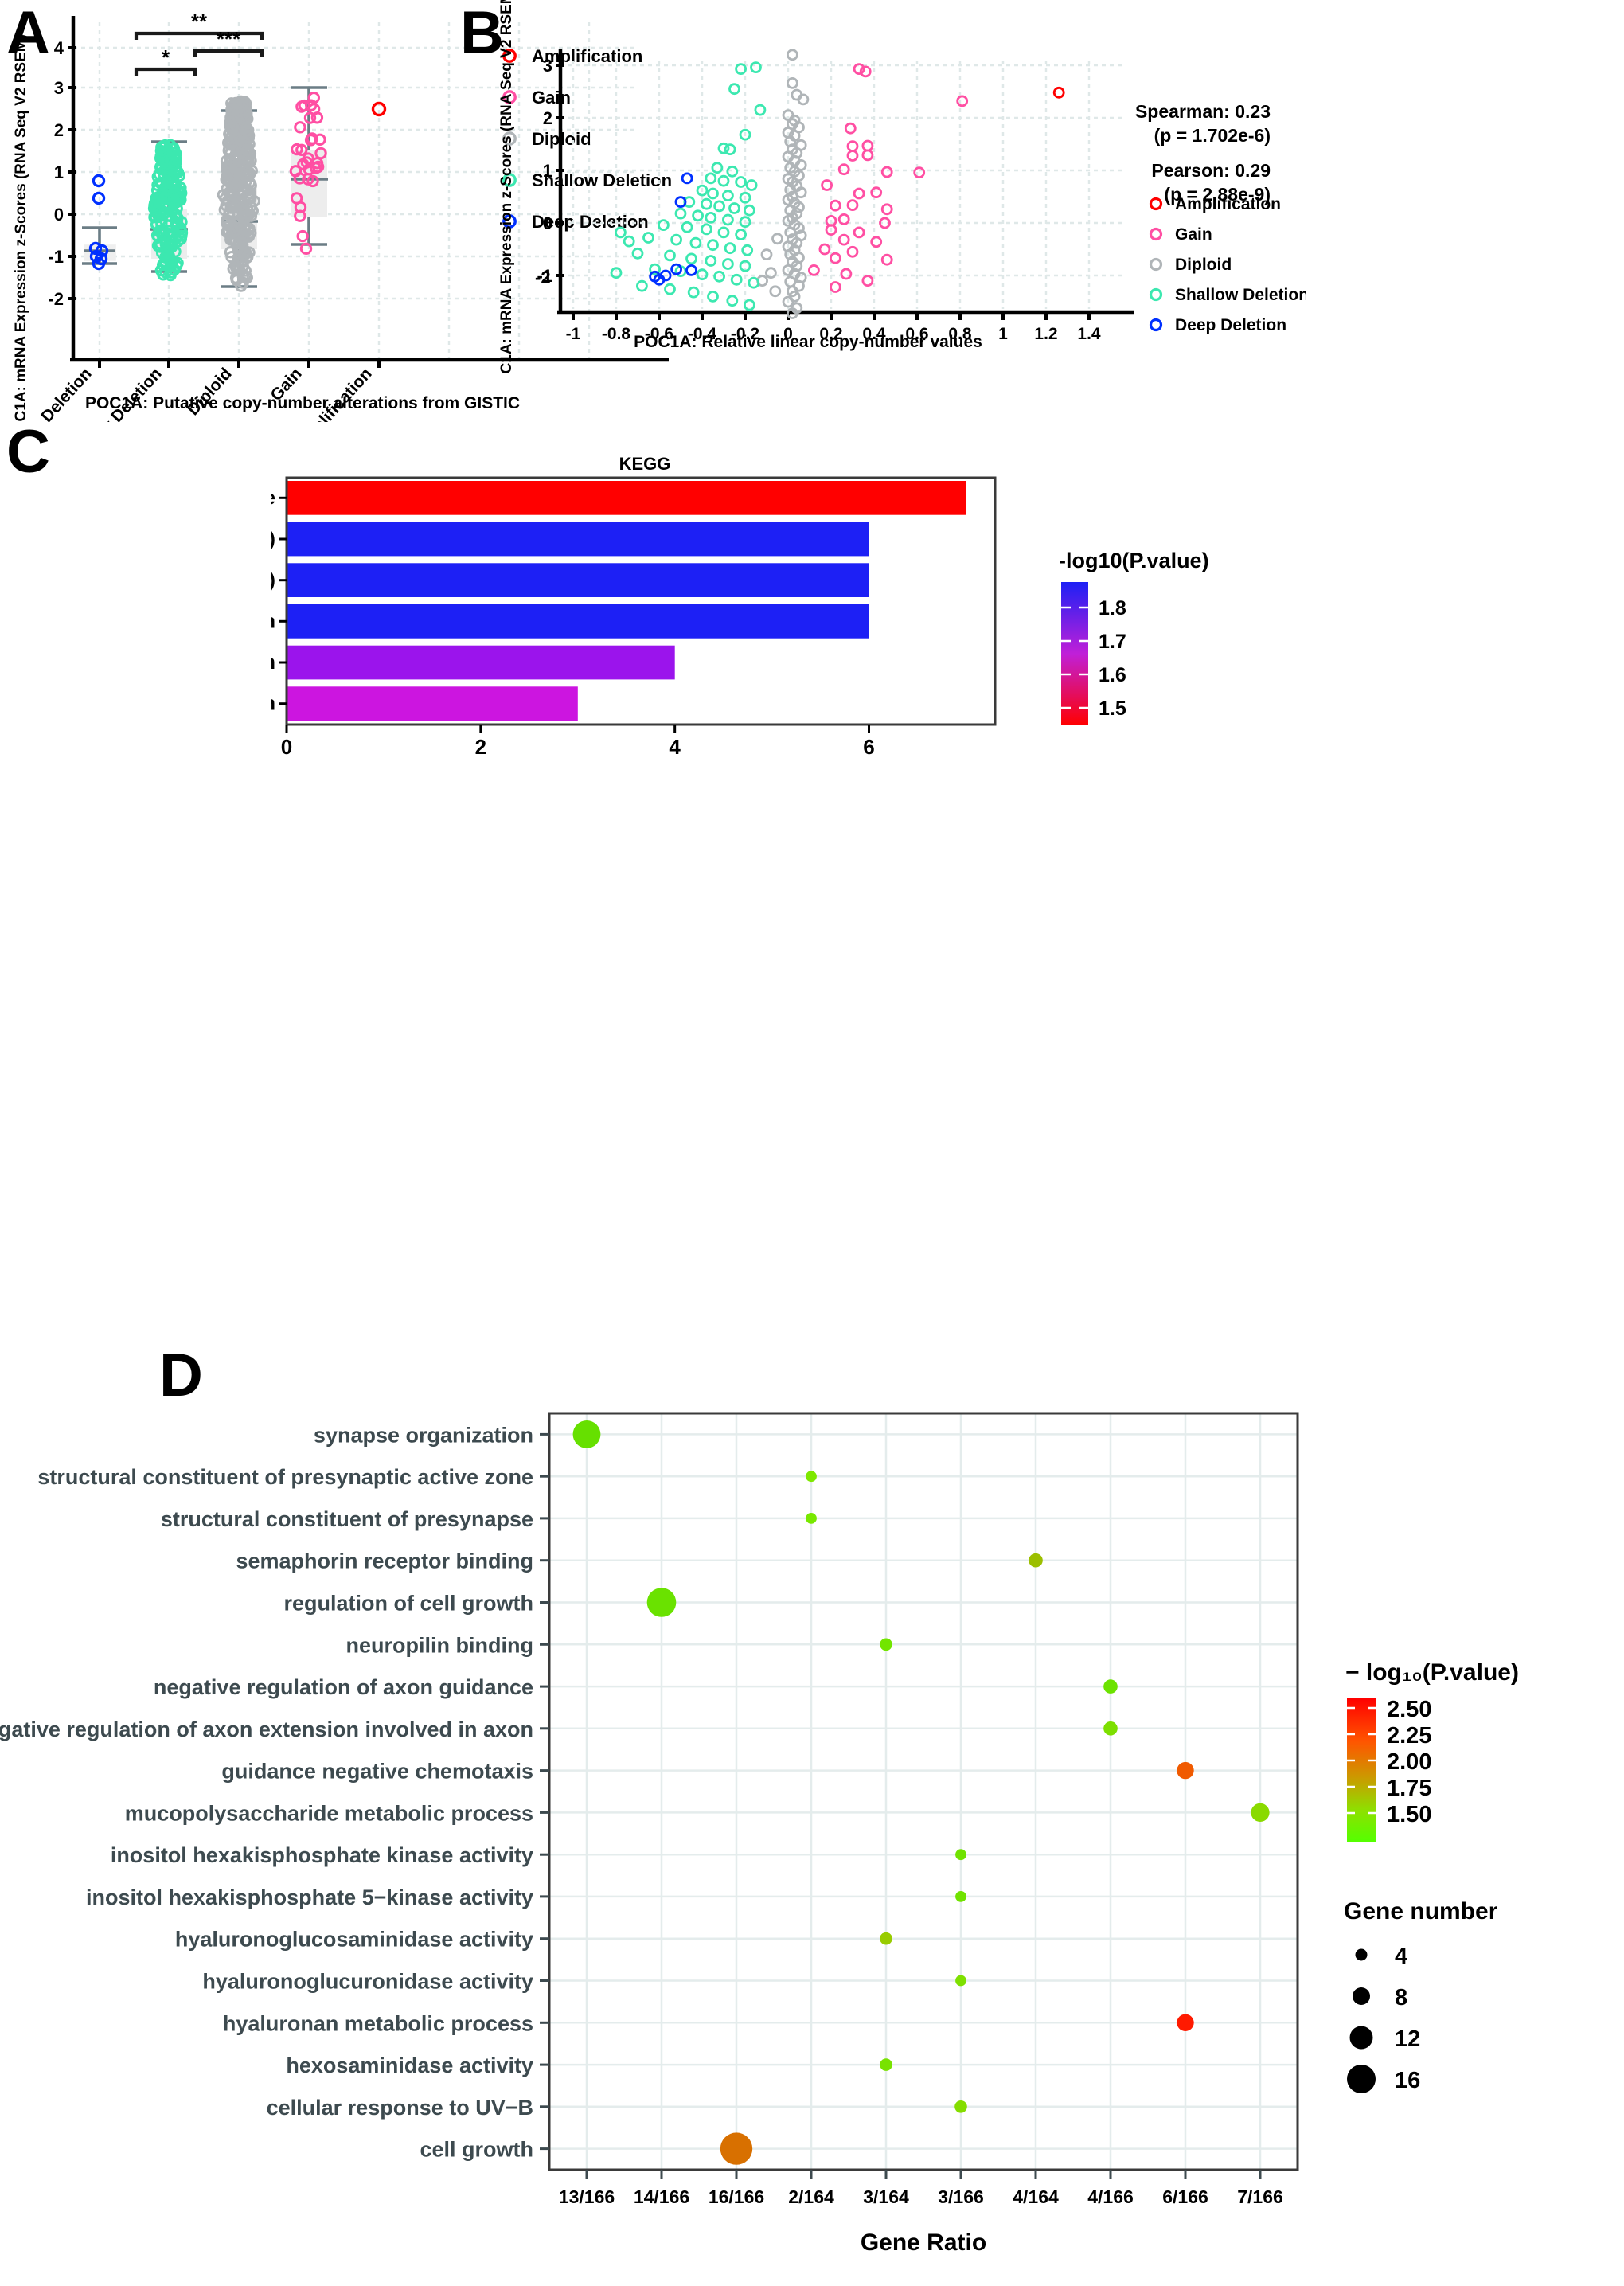 The image size is (1624, 2286). Describe the element at coordinates (1110, 2196) in the screenshot. I see `panel-d-xtick: 4/166` at that location.